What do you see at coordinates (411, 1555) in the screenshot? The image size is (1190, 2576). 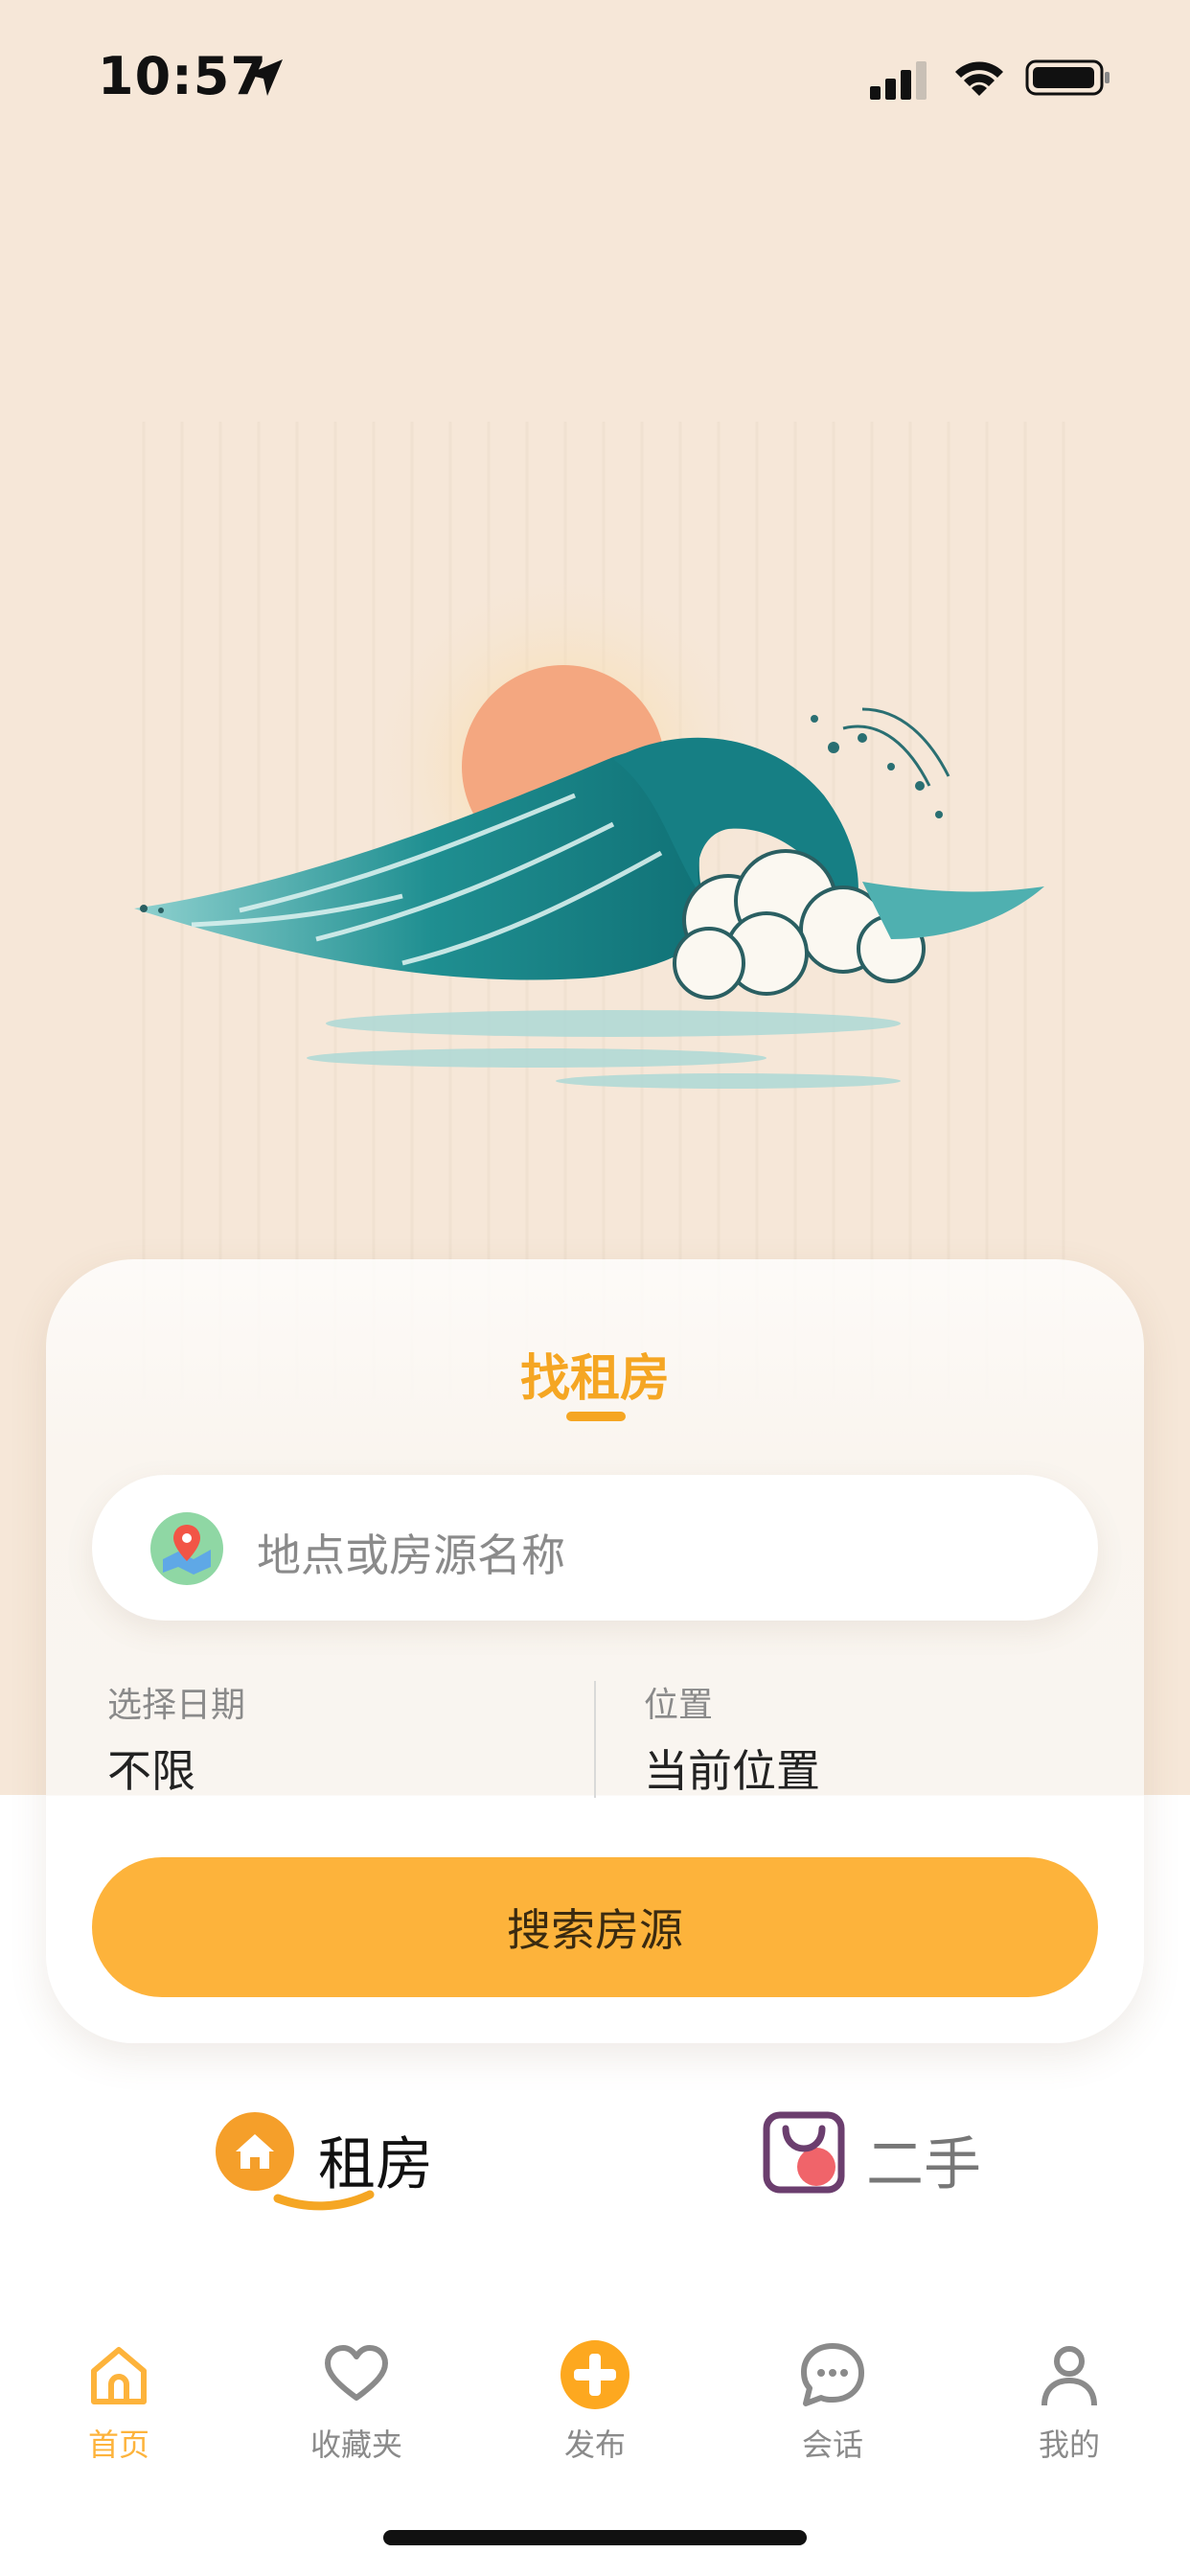 I see `search-placeholder: 地点或房源名称` at bounding box center [411, 1555].